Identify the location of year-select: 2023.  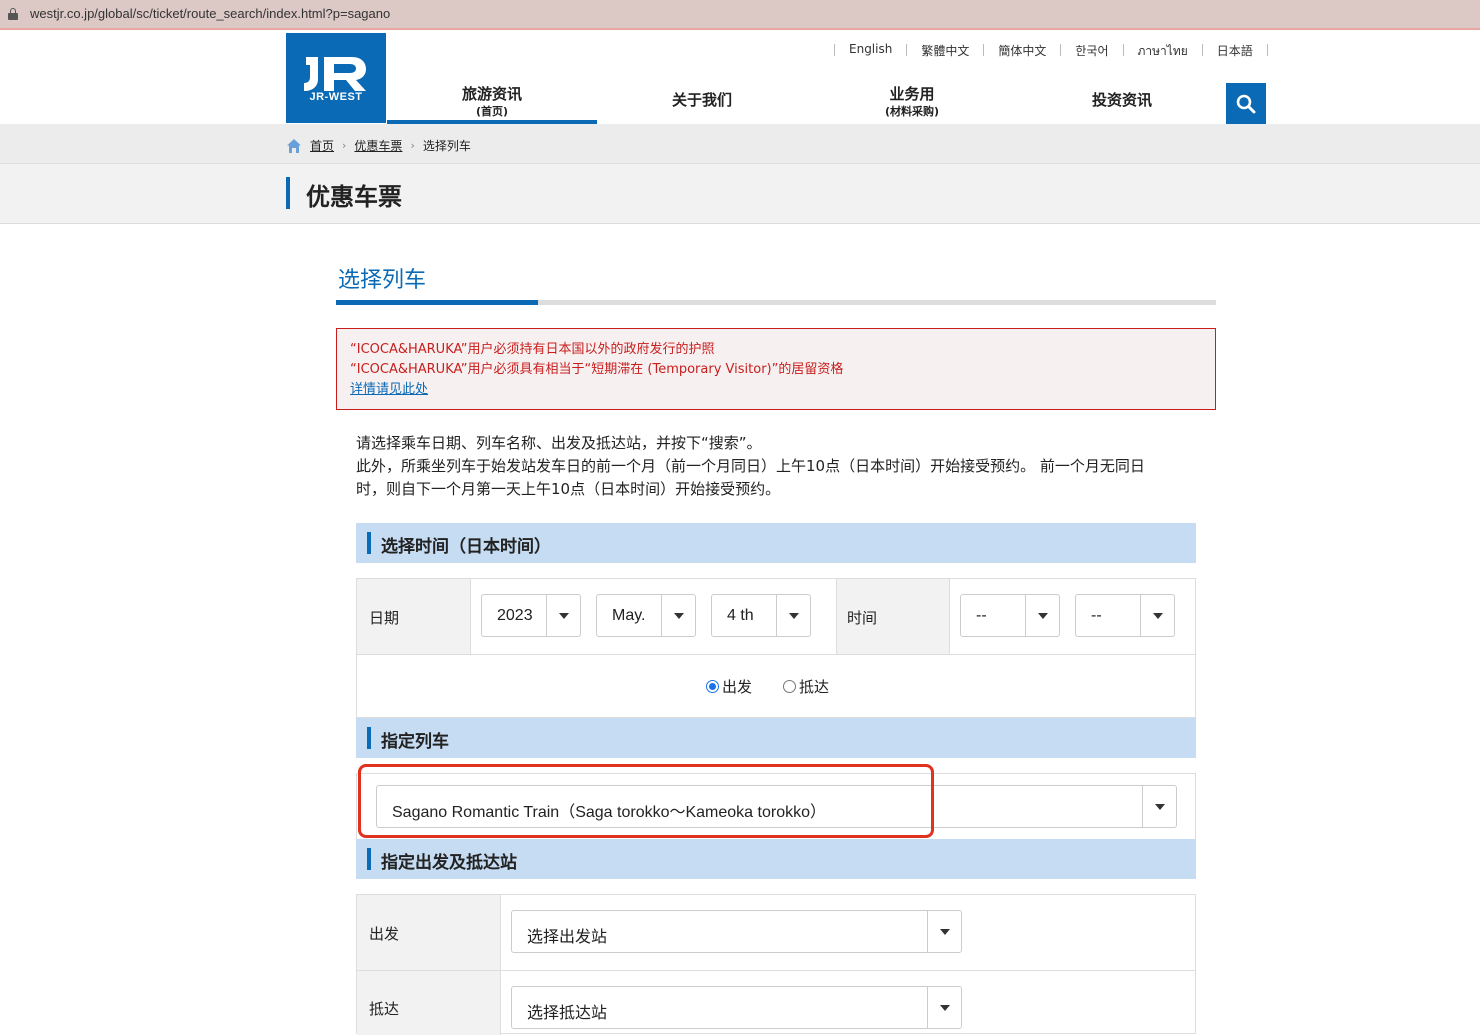
(531, 615).